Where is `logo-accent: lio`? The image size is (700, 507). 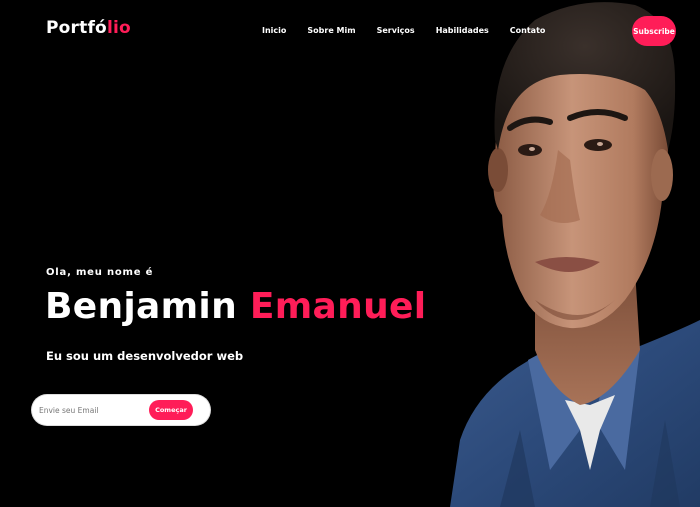 logo-accent: lio is located at coordinates (118, 28).